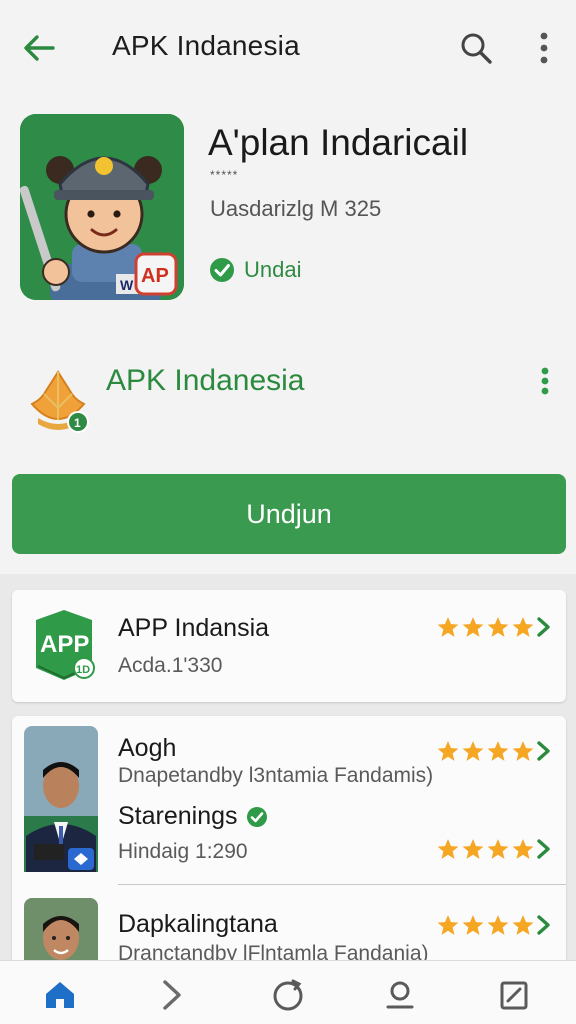 The height and width of the screenshot is (1024, 576). I want to click on app-logo-text: APP, so click(64, 644).